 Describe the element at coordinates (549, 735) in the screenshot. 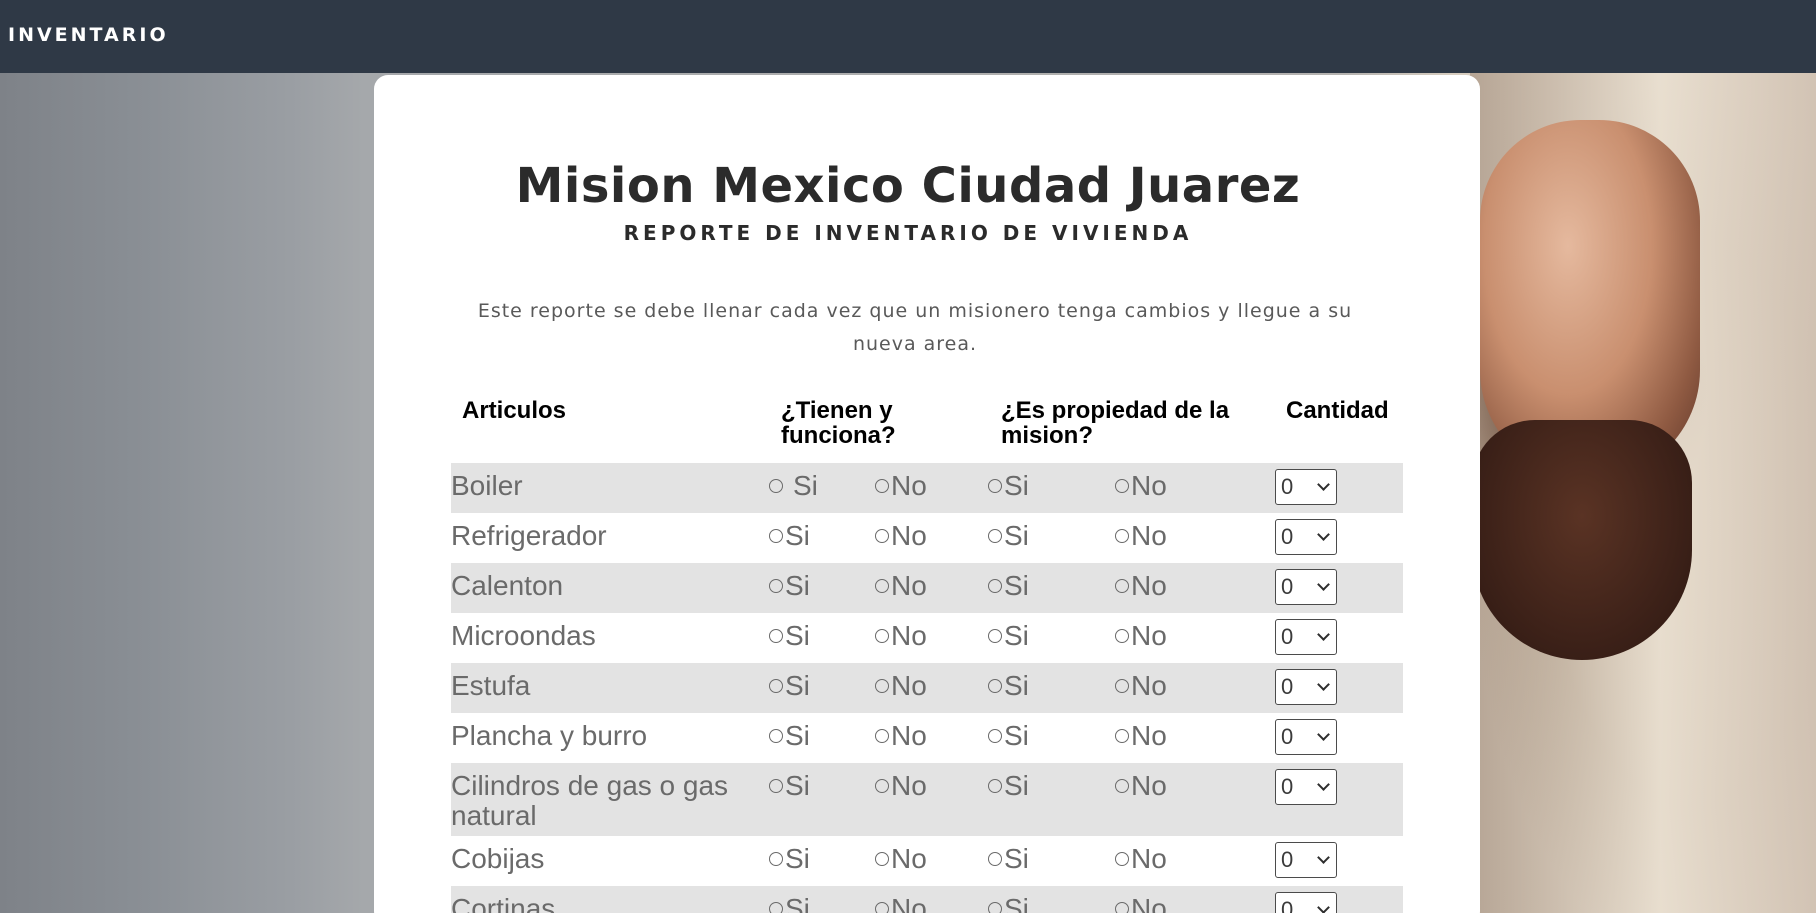

I see `item-name: Plancha y burro` at that location.